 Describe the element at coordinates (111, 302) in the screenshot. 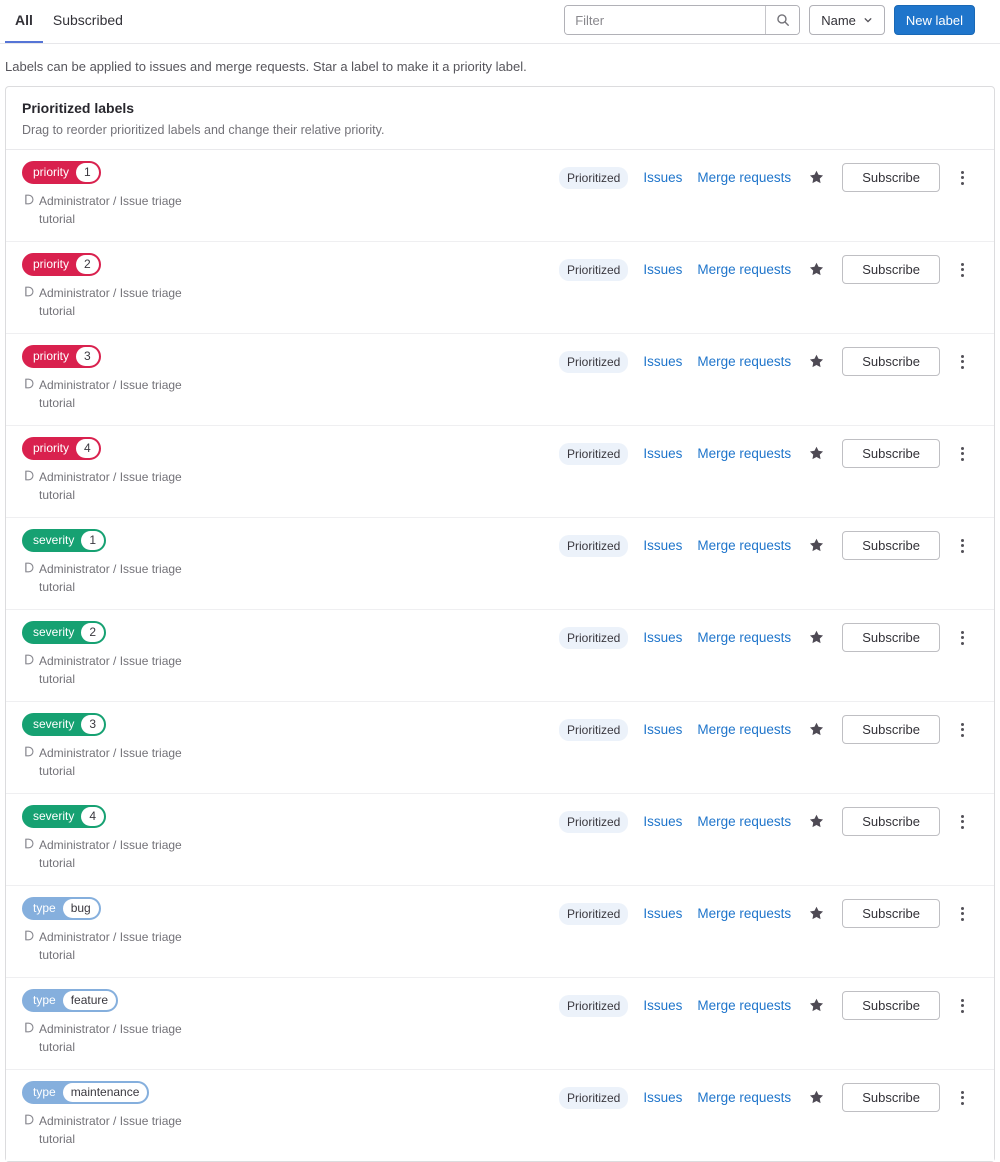

I see `label-project-path: Administrator / Issue triage tutorial` at that location.